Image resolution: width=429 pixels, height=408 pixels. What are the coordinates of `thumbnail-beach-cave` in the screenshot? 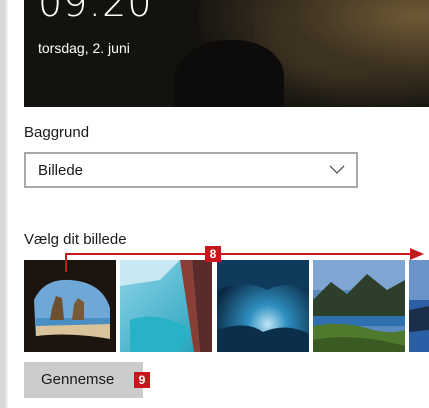 It's located at (70, 306).